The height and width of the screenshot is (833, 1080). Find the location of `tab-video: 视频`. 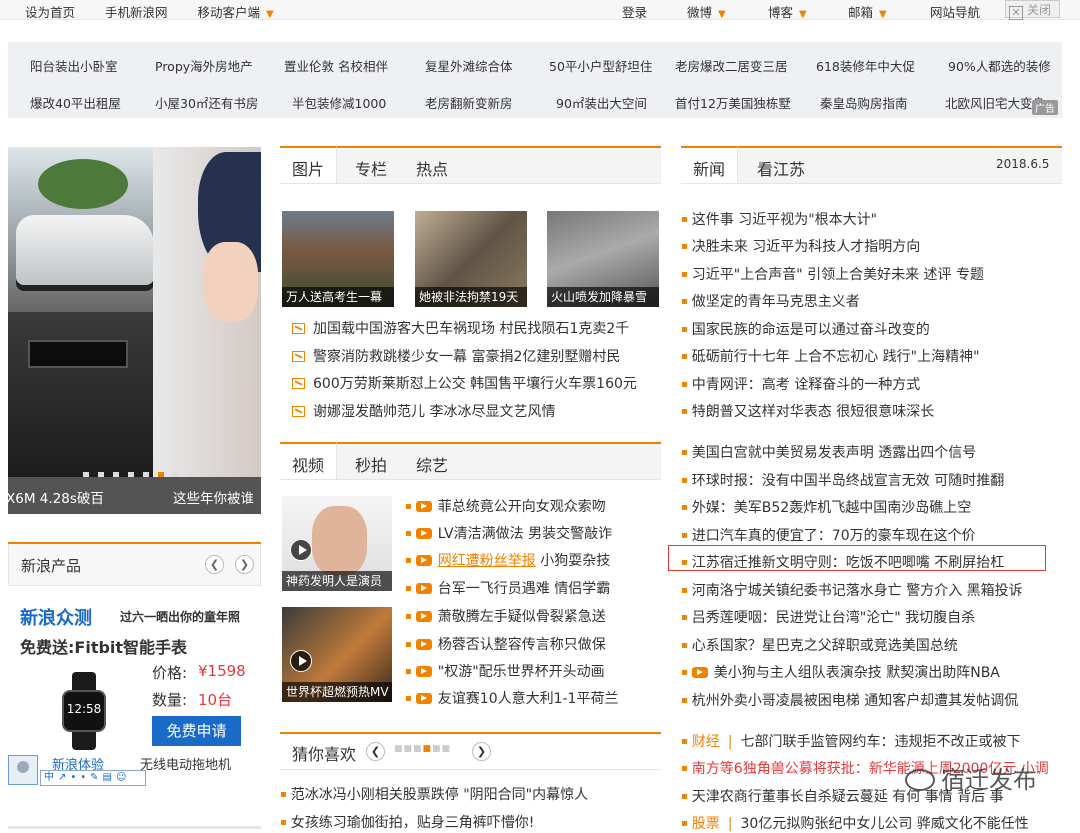

tab-video: 视频 is located at coordinates (309, 460).